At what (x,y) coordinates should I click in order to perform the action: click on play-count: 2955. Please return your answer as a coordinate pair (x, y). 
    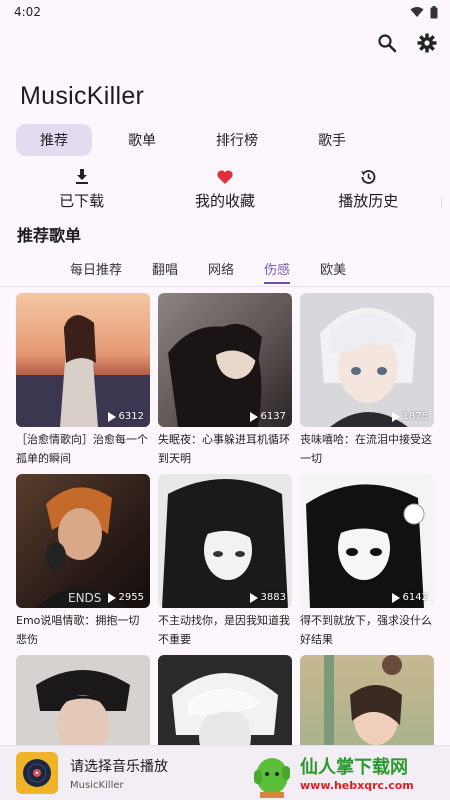
    Looking at the image, I should click on (125, 597).